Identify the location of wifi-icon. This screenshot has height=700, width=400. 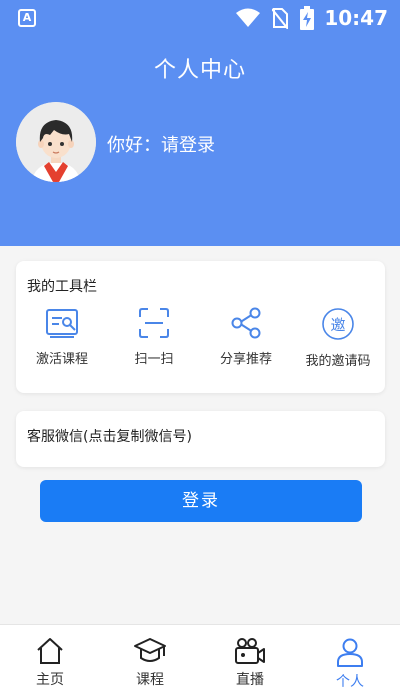
(248, 17).